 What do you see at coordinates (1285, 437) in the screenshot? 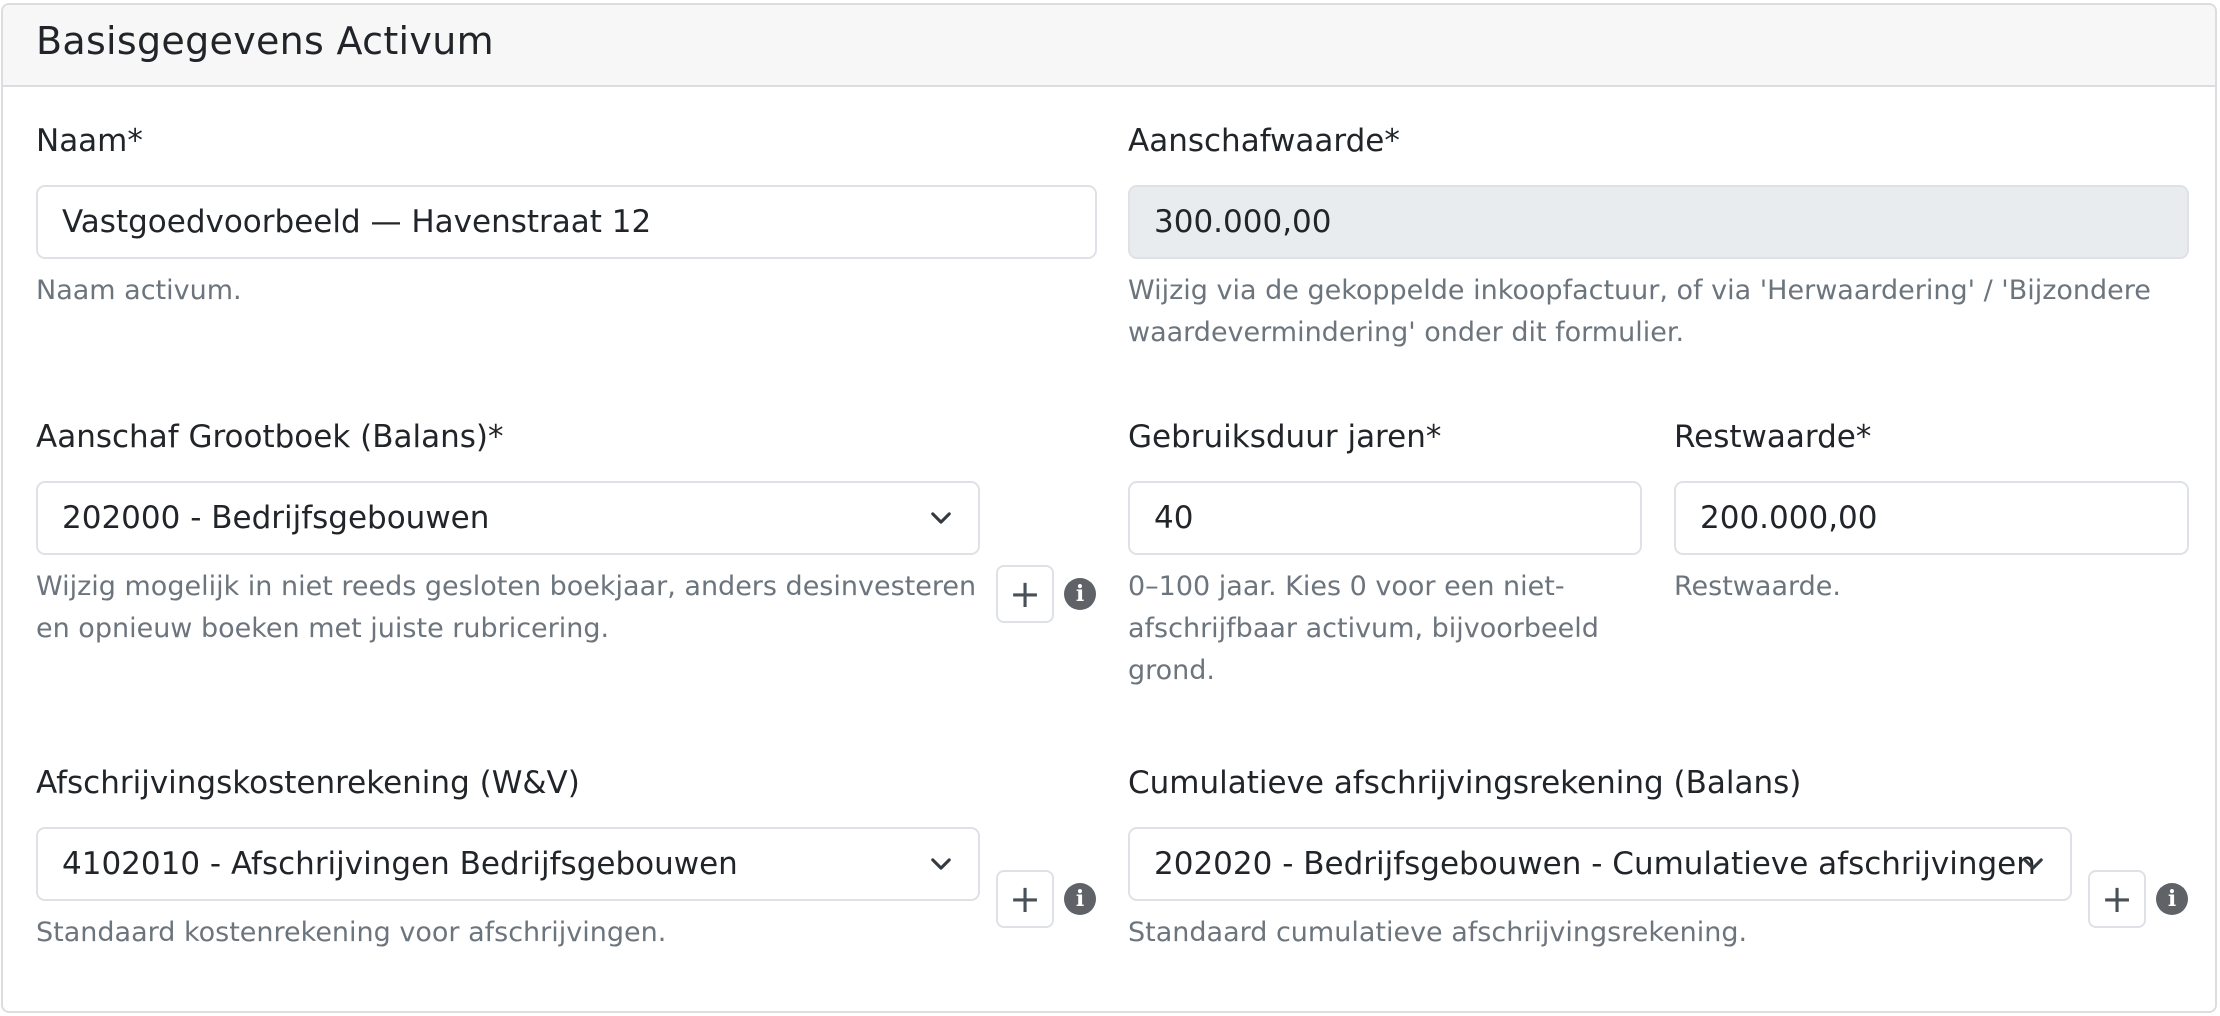
I see `gebruiksduur-label: Gebruiksduur jaren*` at bounding box center [1285, 437].